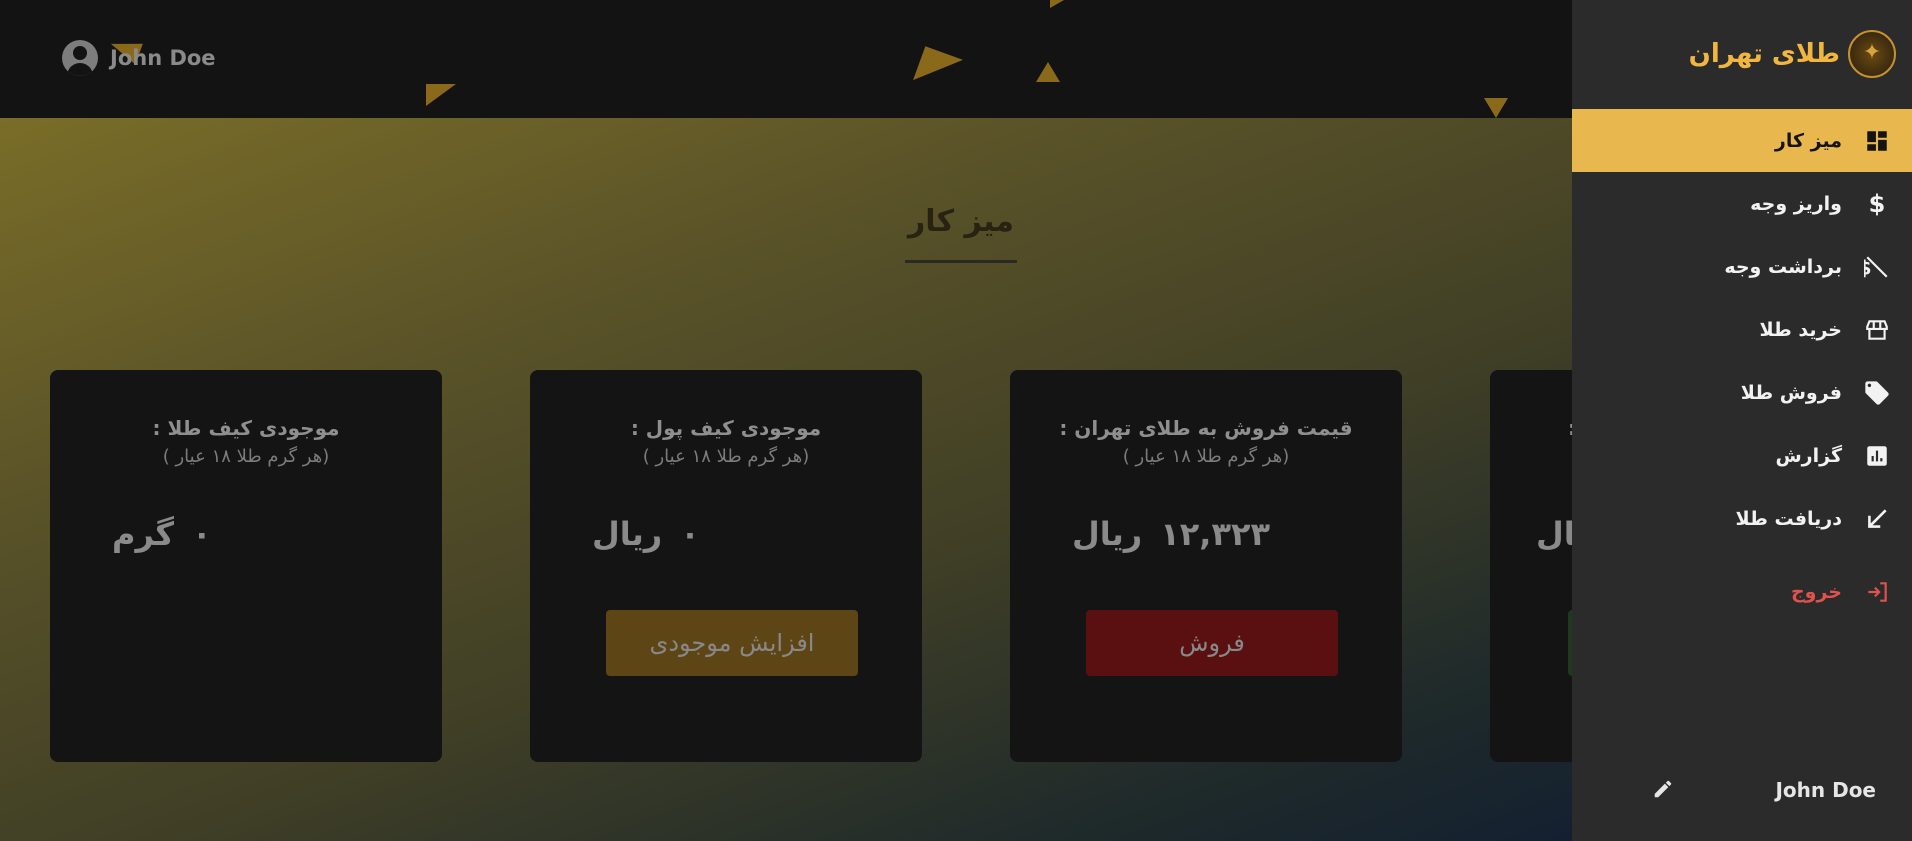  I want to click on sidebar-user-name: John Doe, so click(1825, 790).